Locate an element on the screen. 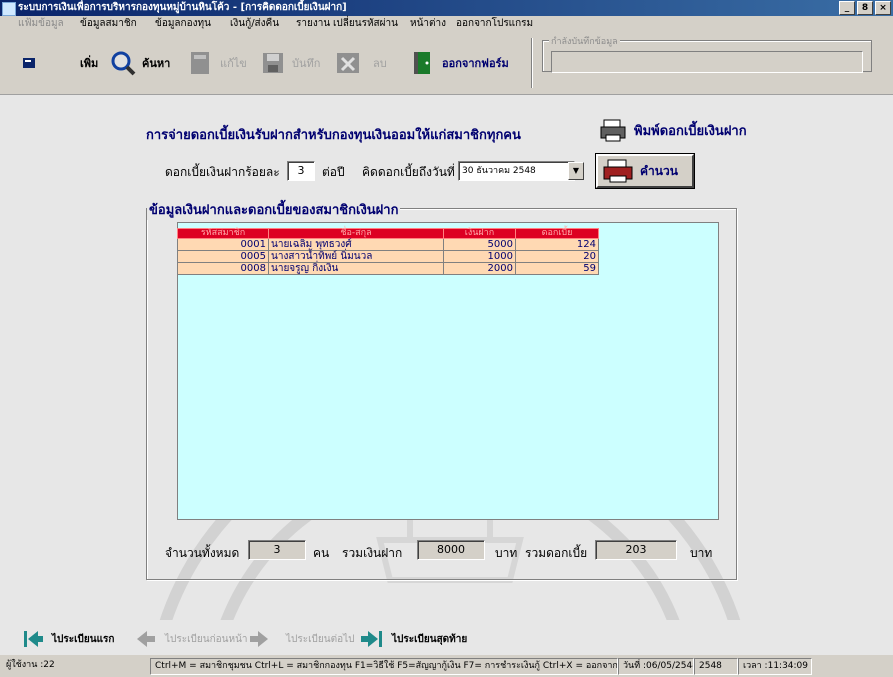 This screenshot has height=677, width=893. menu-window: หน้าต่าง is located at coordinates (428, 24).